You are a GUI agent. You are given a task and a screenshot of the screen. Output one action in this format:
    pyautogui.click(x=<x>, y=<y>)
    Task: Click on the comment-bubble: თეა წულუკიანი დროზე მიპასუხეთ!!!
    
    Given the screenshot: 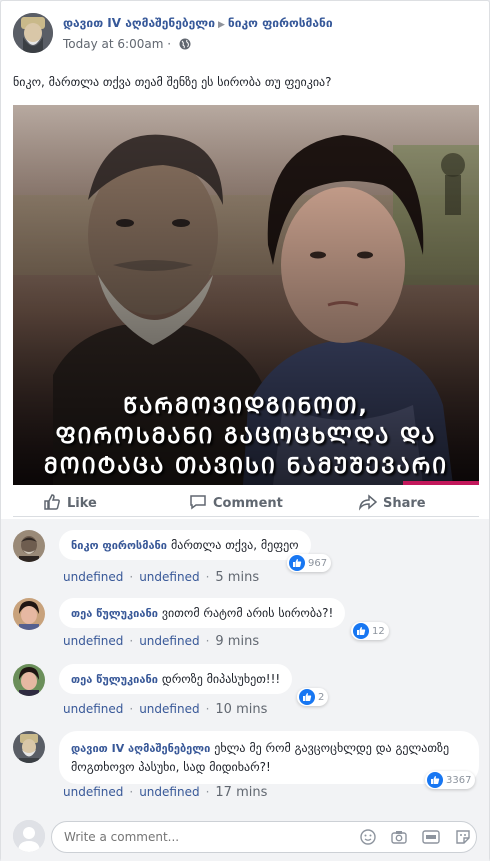 What is the action you would take?
    pyautogui.click(x=176, y=679)
    